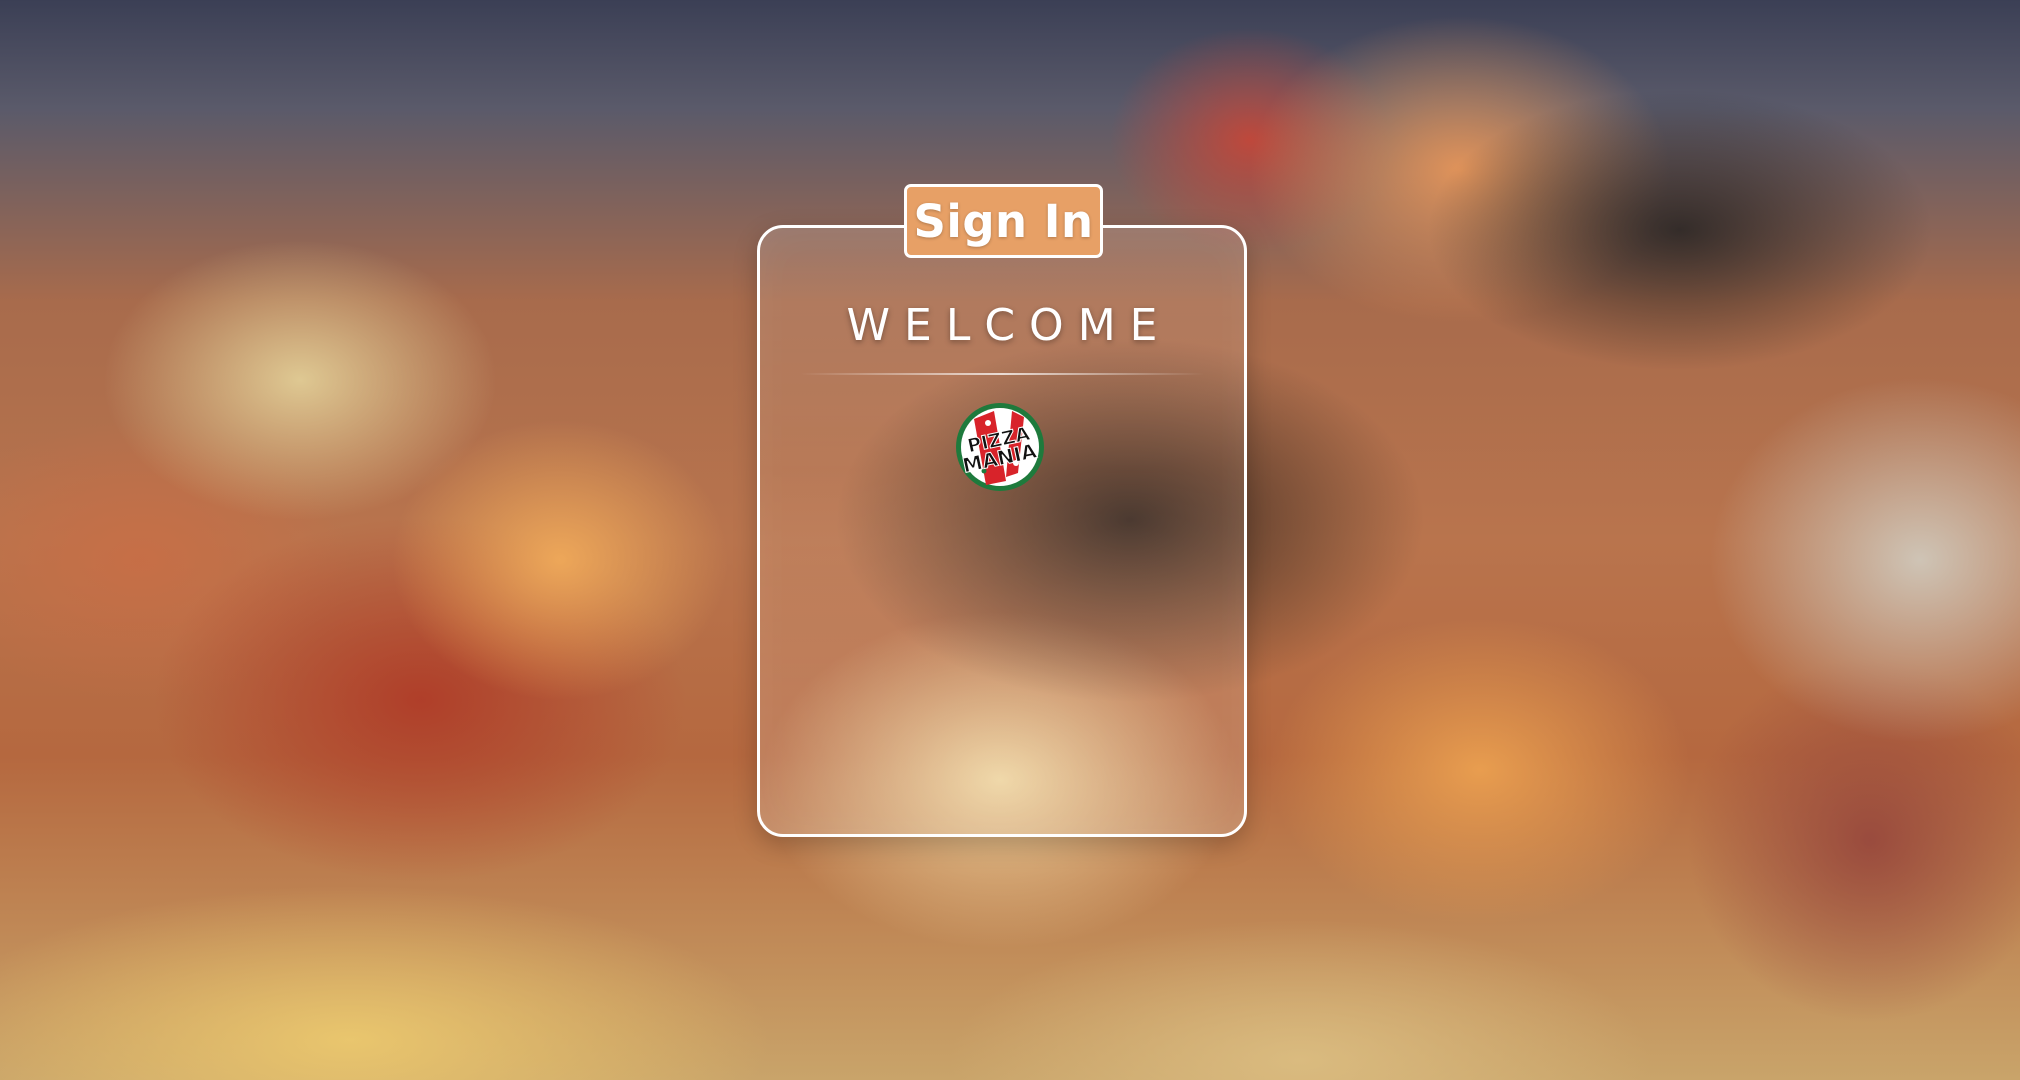  I want to click on sign-in-tab-label: Sign In, so click(1003, 221).